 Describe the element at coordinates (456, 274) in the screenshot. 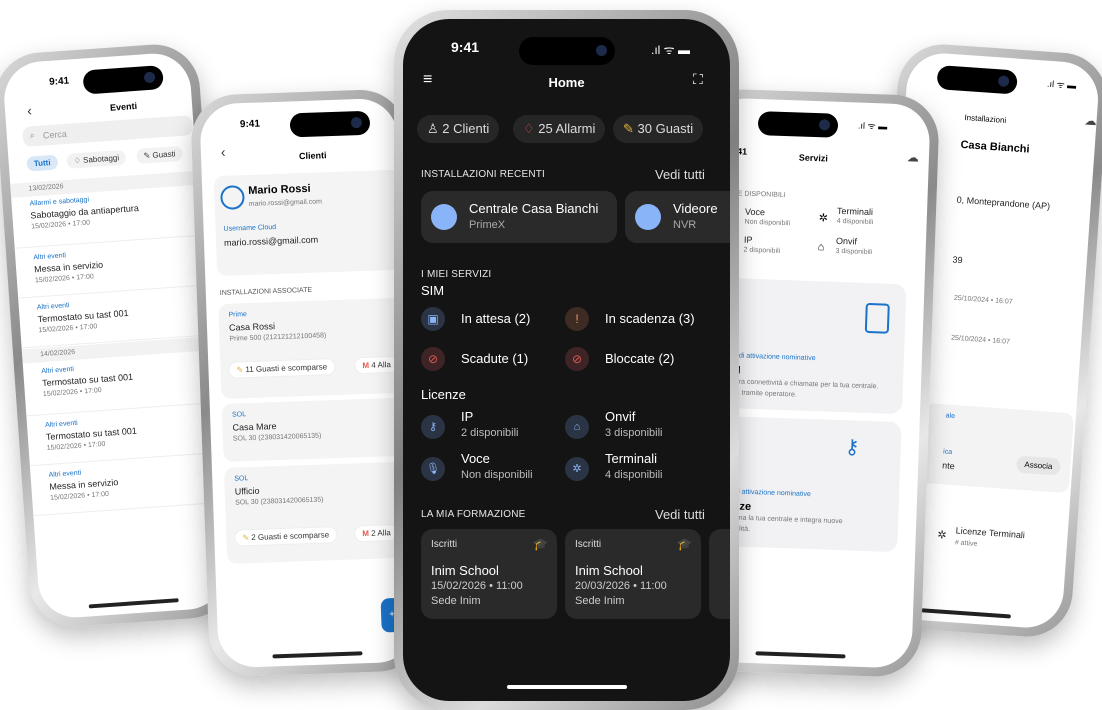

I see `services-header: I MIEI SERVIZI` at that location.